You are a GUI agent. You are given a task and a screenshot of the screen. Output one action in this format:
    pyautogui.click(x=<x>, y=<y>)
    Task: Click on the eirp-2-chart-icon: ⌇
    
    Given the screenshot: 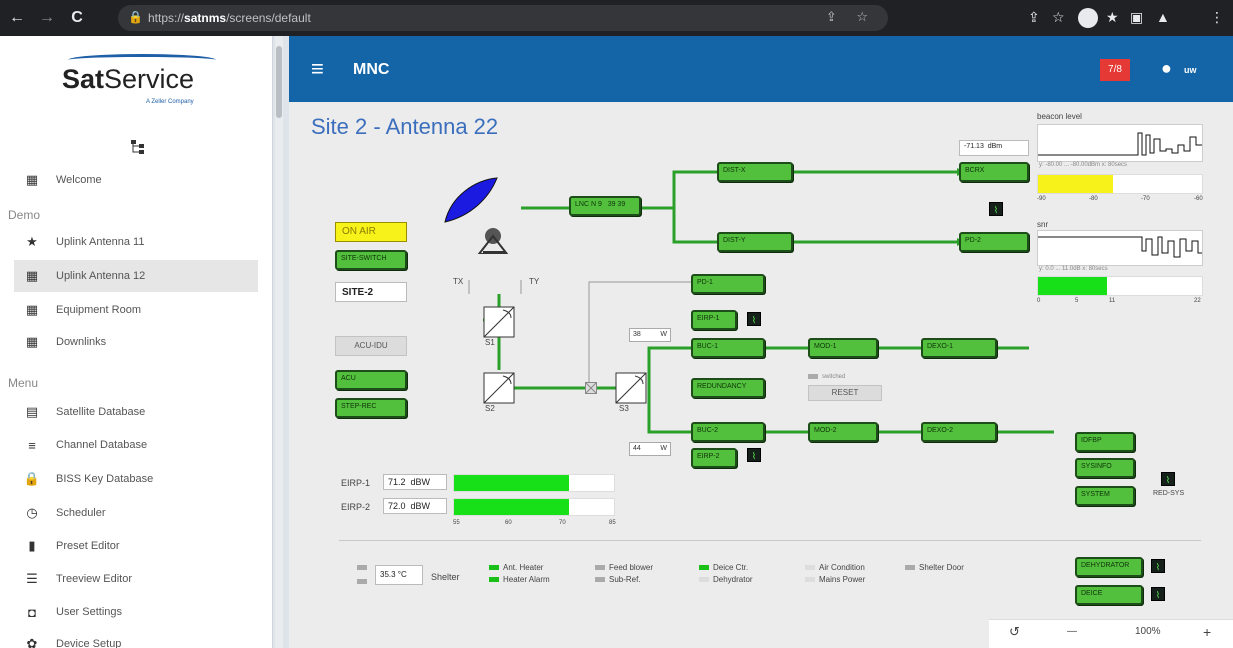 What is the action you would take?
    pyautogui.click(x=754, y=455)
    